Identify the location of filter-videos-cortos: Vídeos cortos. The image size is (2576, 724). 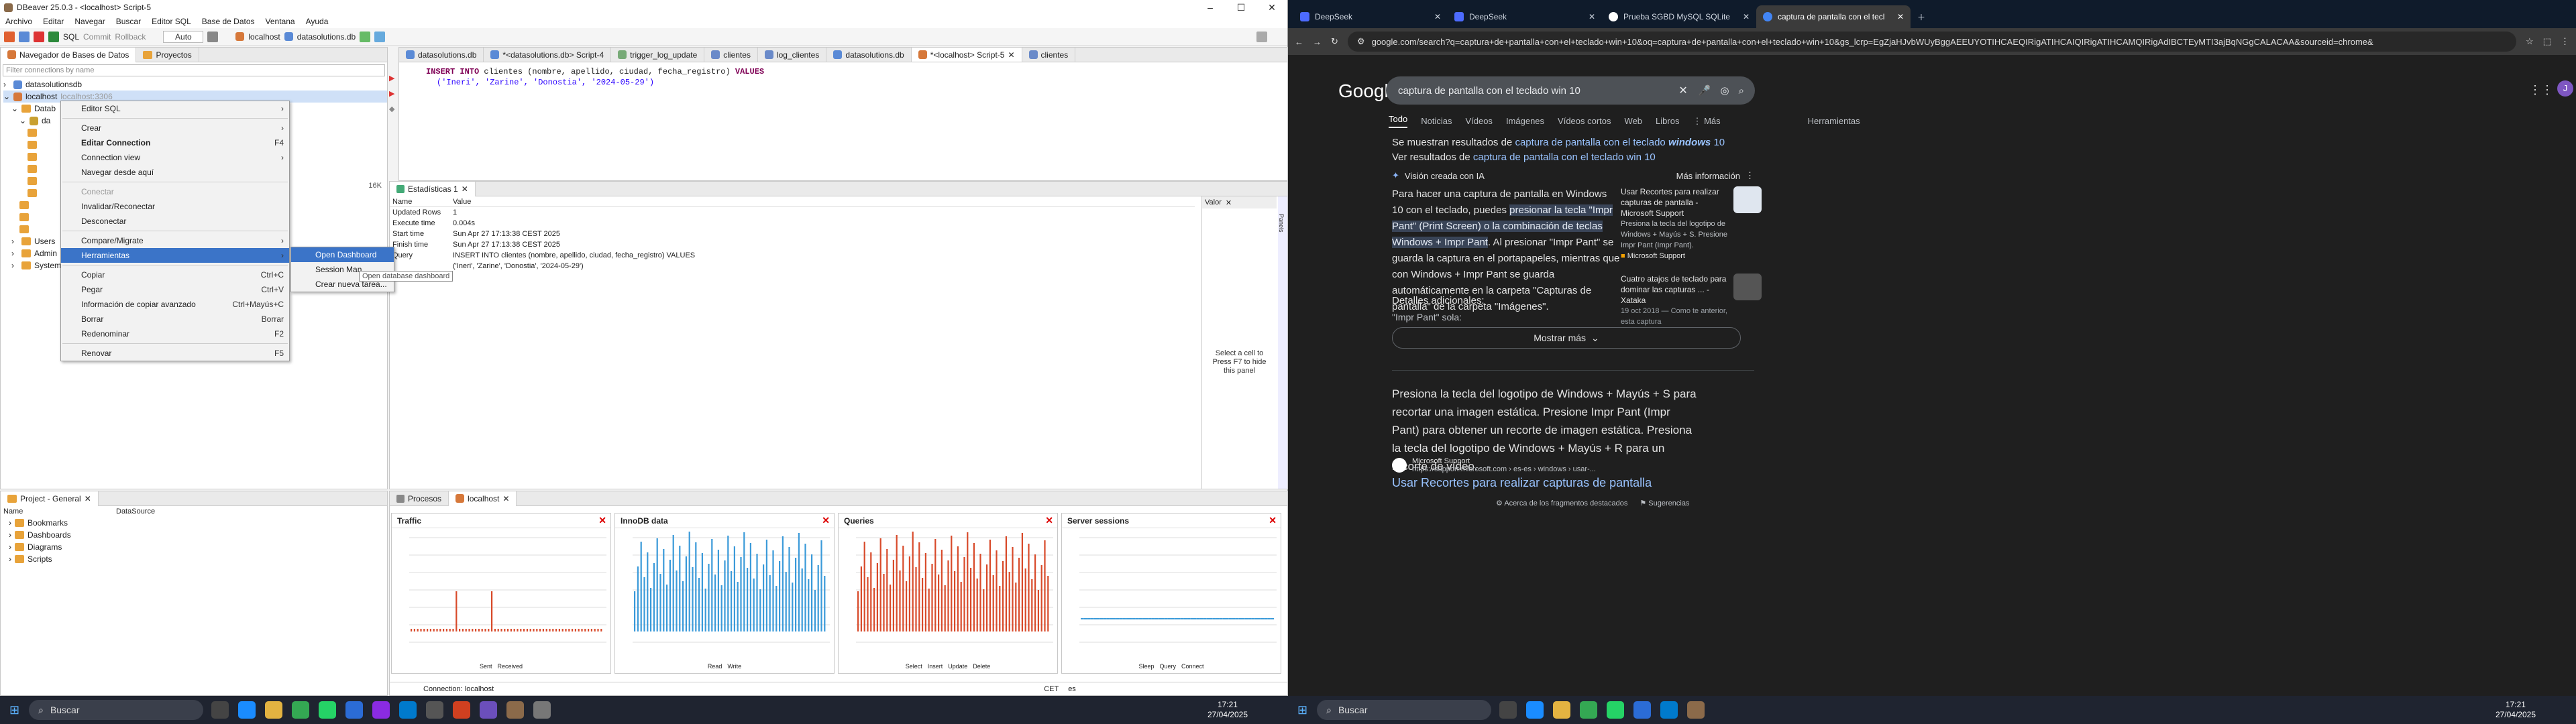
(1584, 121).